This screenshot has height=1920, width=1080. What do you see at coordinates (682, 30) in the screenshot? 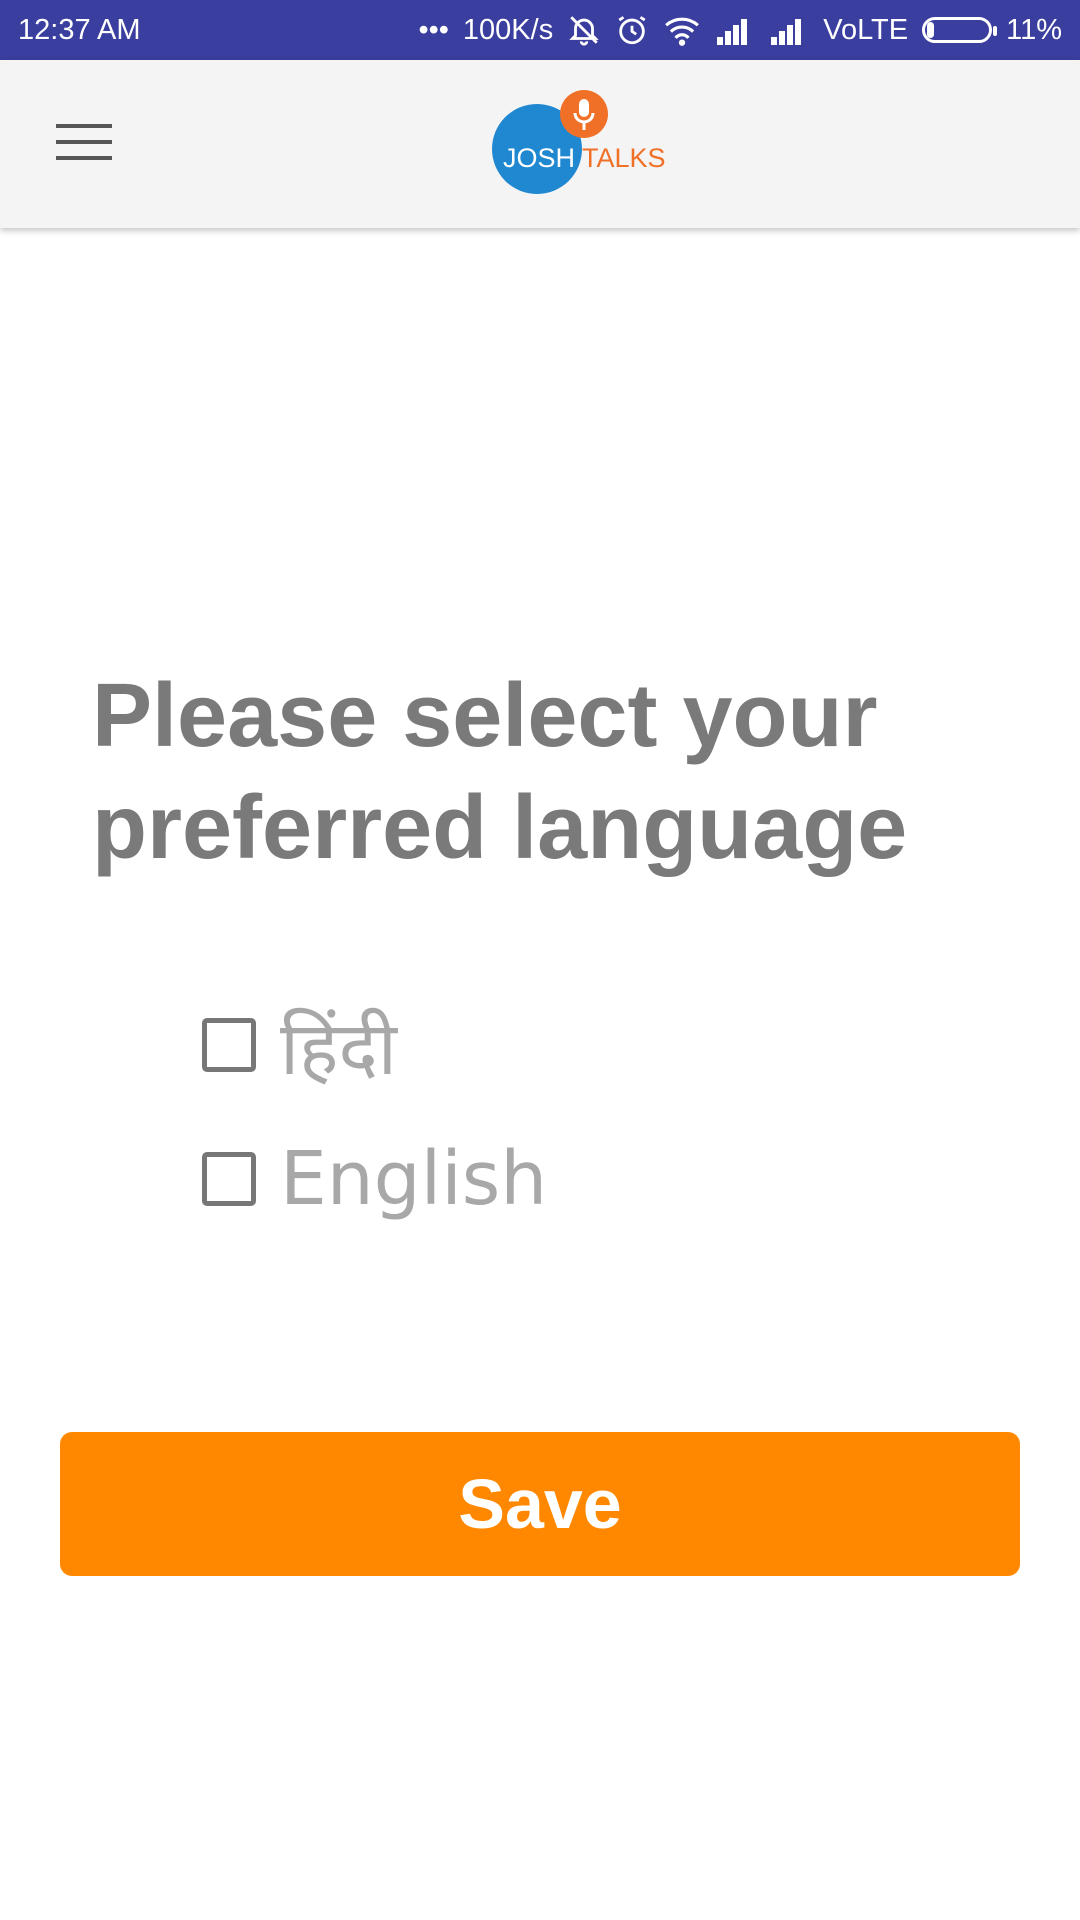
I see `wifi-icon` at bounding box center [682, 30].